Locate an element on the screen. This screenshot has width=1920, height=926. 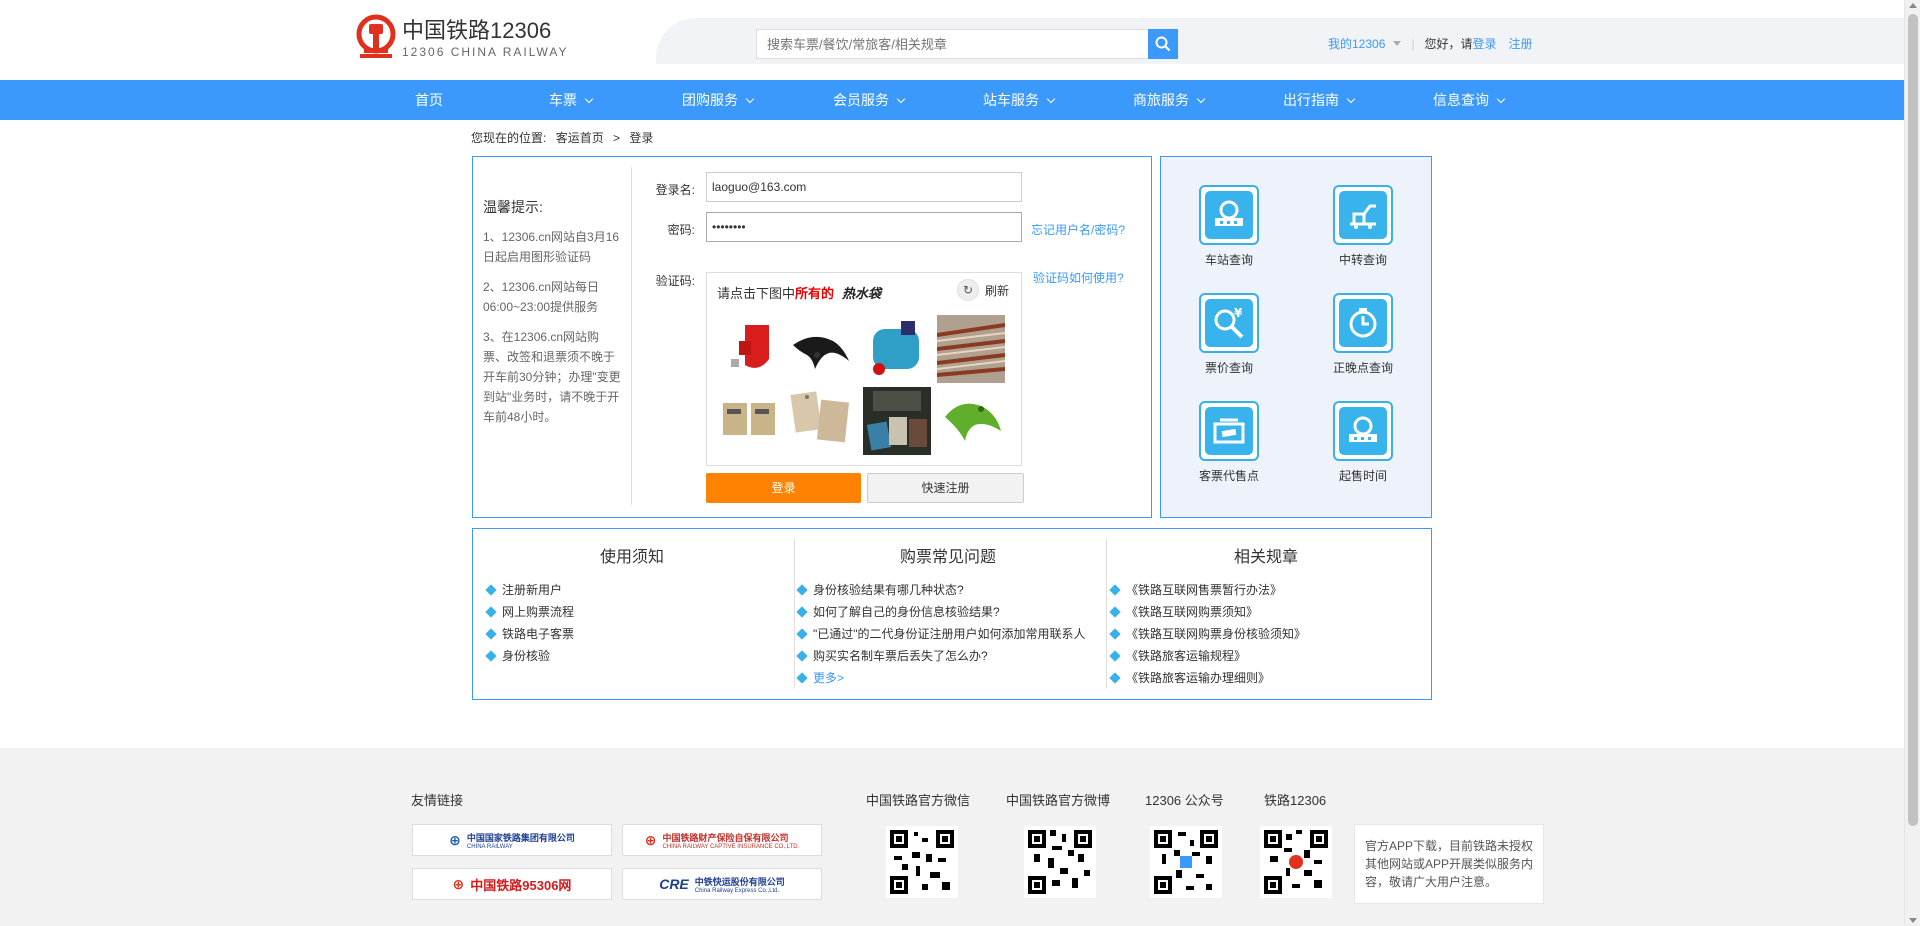
more-link: 更多> is located at coordinates (947, 678).